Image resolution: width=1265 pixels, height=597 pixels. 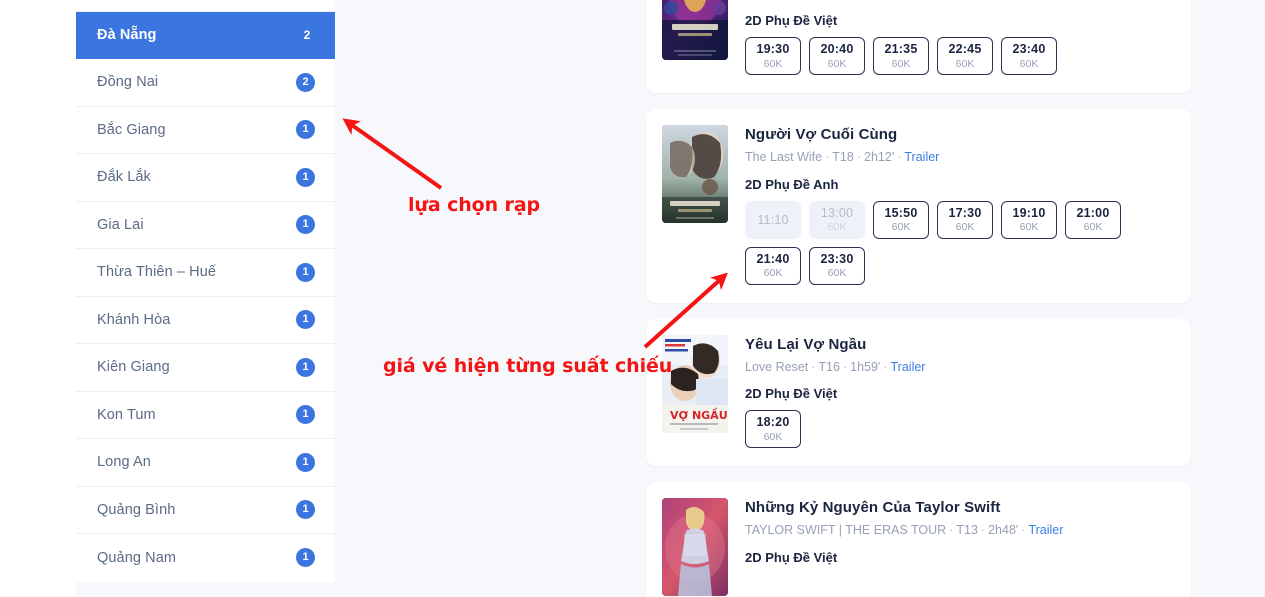 What do you see at coordinates (205, 415) in the screenshot?
I see `sidebar-item-province: Kon Tum 1` at bounding box center [205, 415].